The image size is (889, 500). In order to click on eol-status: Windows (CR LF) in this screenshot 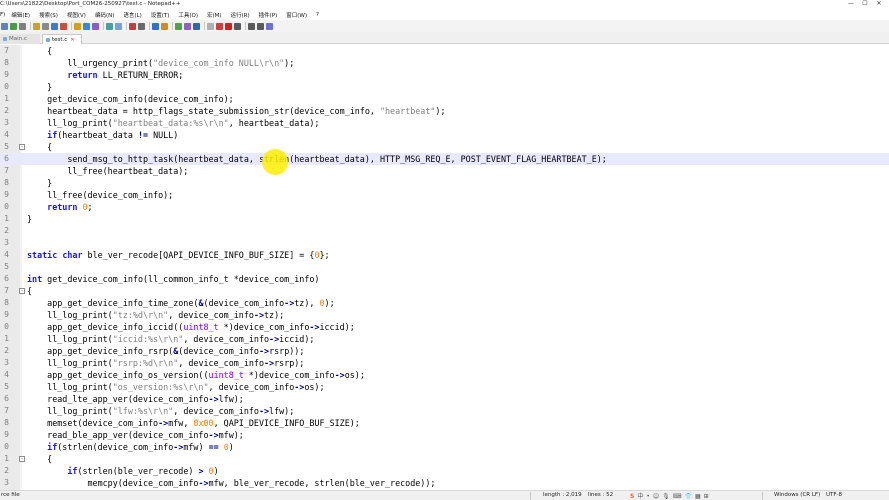, I will do `click(797, 495)`.